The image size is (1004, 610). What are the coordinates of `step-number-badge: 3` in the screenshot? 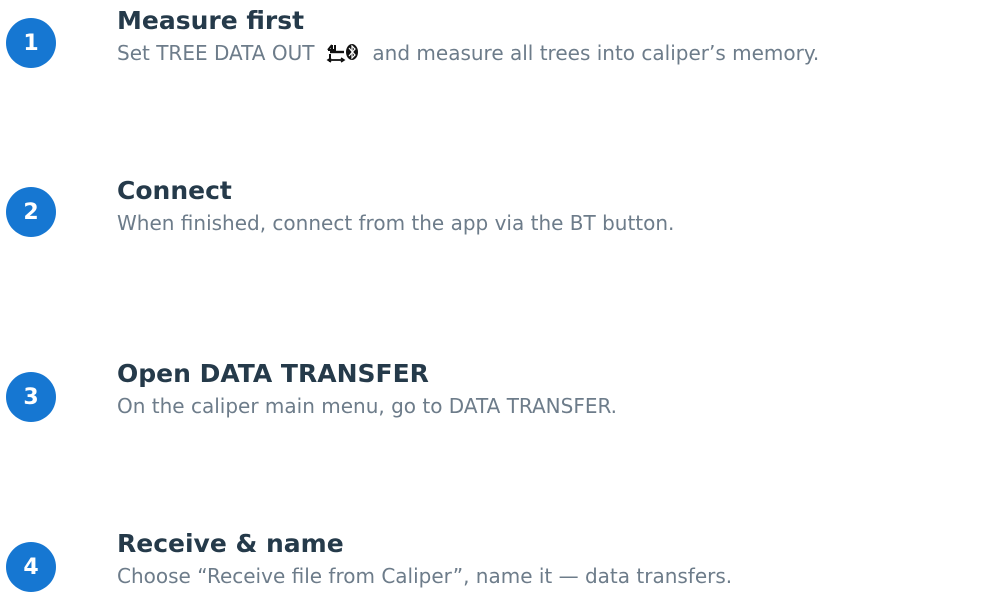 It's located at (31, 397).